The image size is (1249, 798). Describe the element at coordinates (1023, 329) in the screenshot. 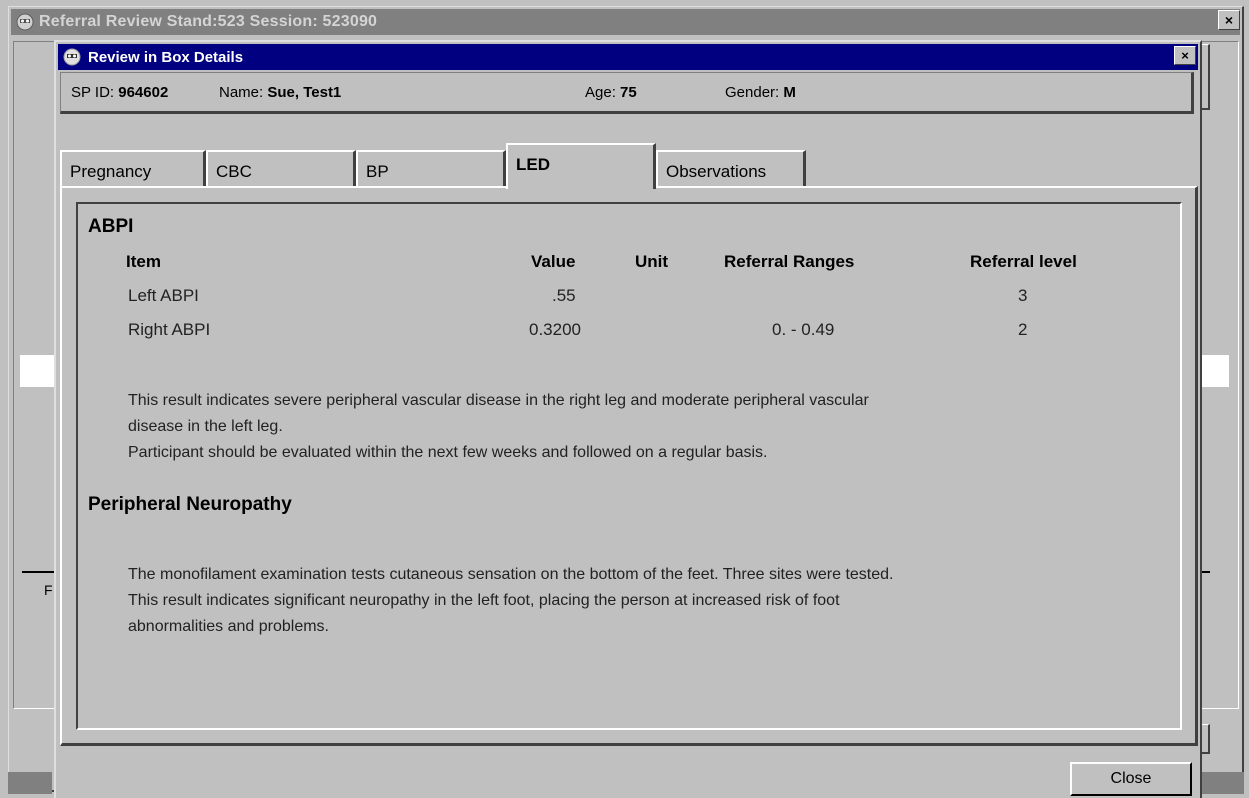

I see `row-level: 2` at that location.